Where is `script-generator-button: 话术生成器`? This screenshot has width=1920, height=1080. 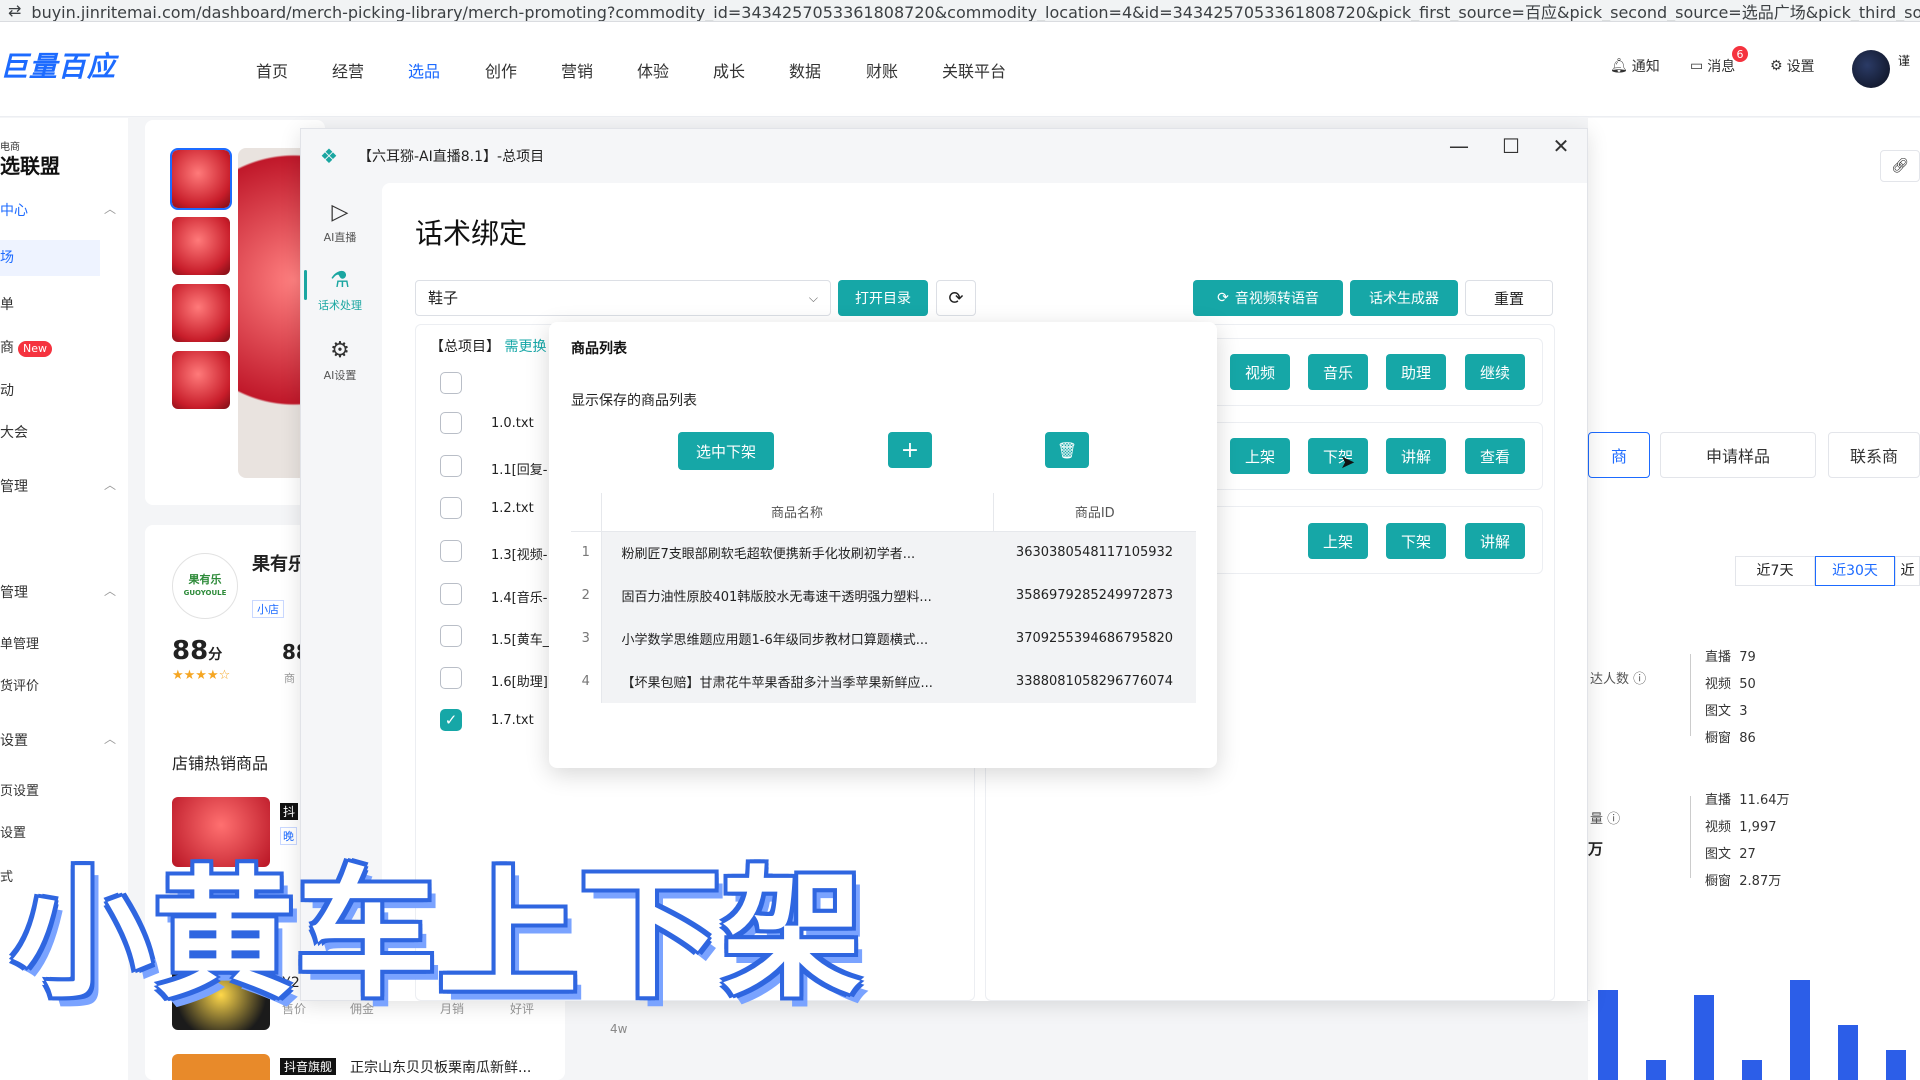
script-generator-button: 话术生成器 is located at coordinates (1404, 298).